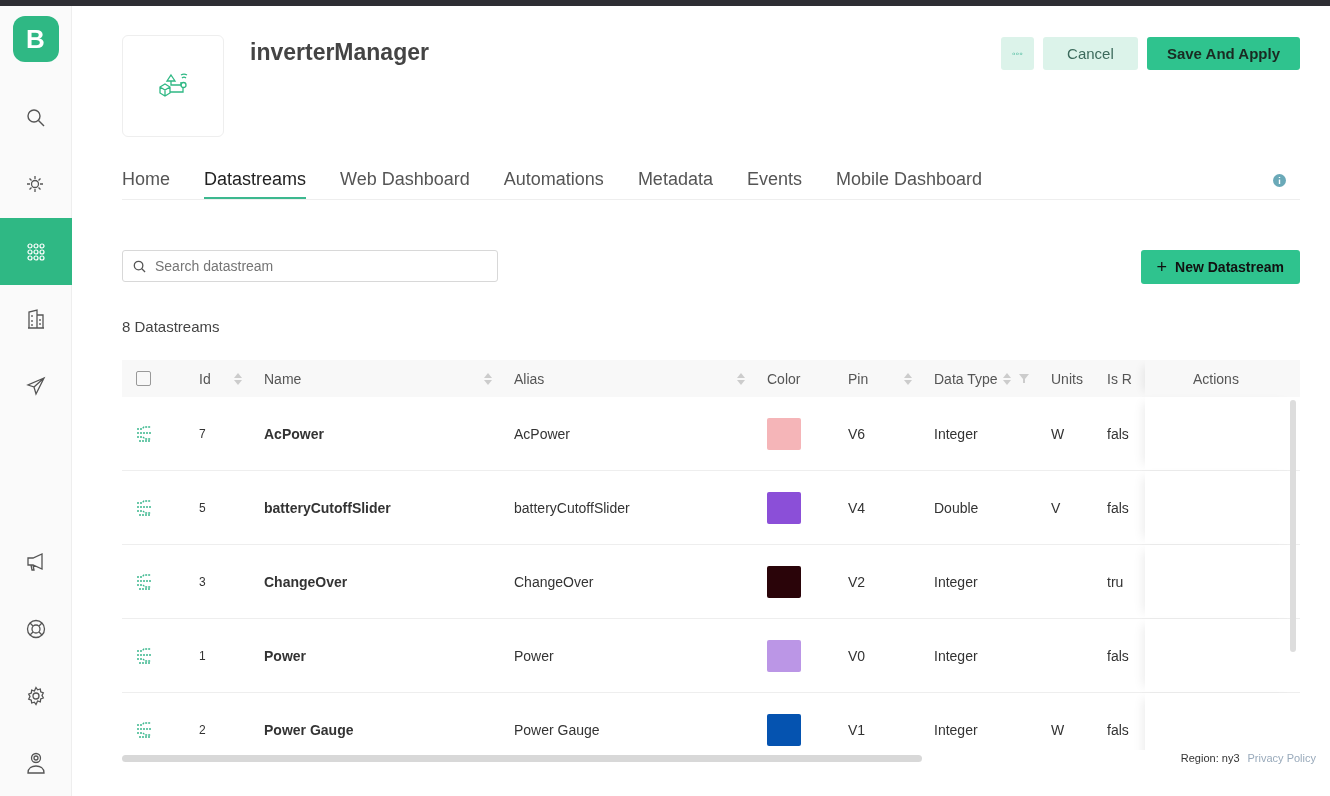  I want to click on column-header: Id, so click(205, 378).